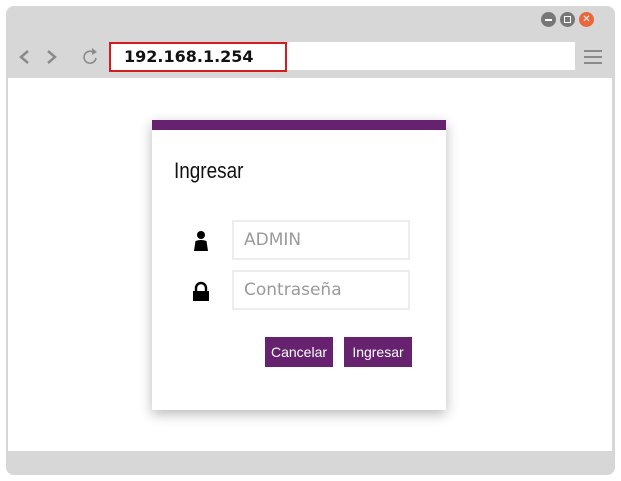 Image resolution: width=621 pixels, height=481 pixels. I want to click on forward-button, so click(52, 57).